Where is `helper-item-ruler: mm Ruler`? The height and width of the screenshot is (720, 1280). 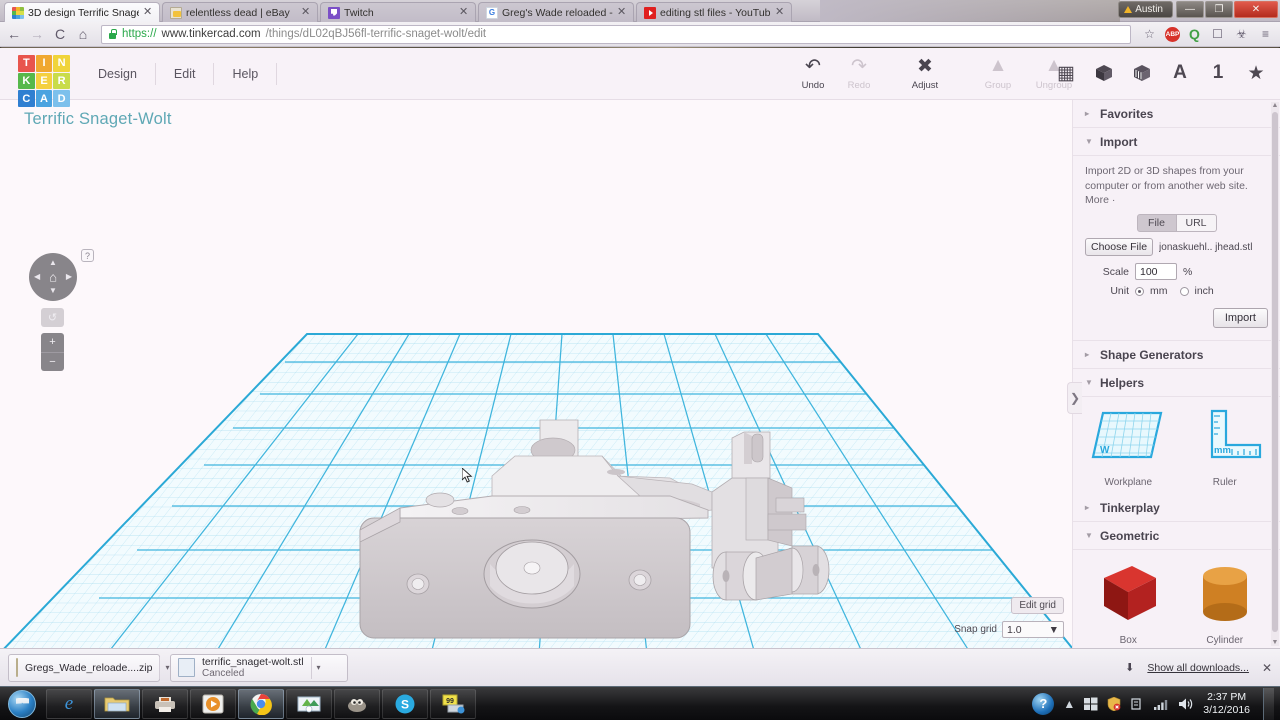
helper-item-ruler: mm Ruler is located at coordinates (1225, 447).